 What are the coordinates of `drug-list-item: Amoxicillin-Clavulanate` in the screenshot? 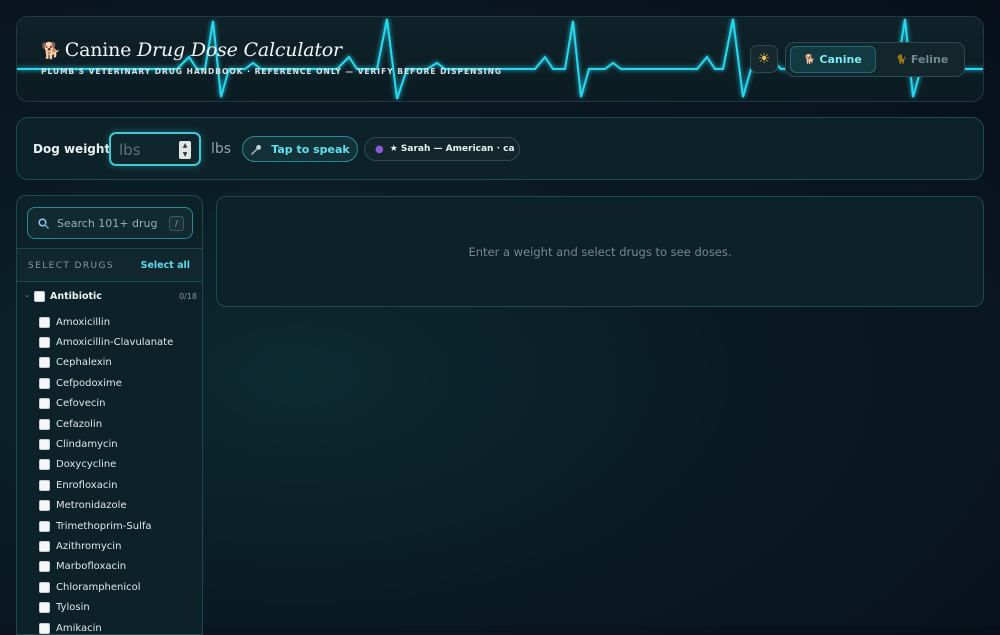 It's located at (109, 342).